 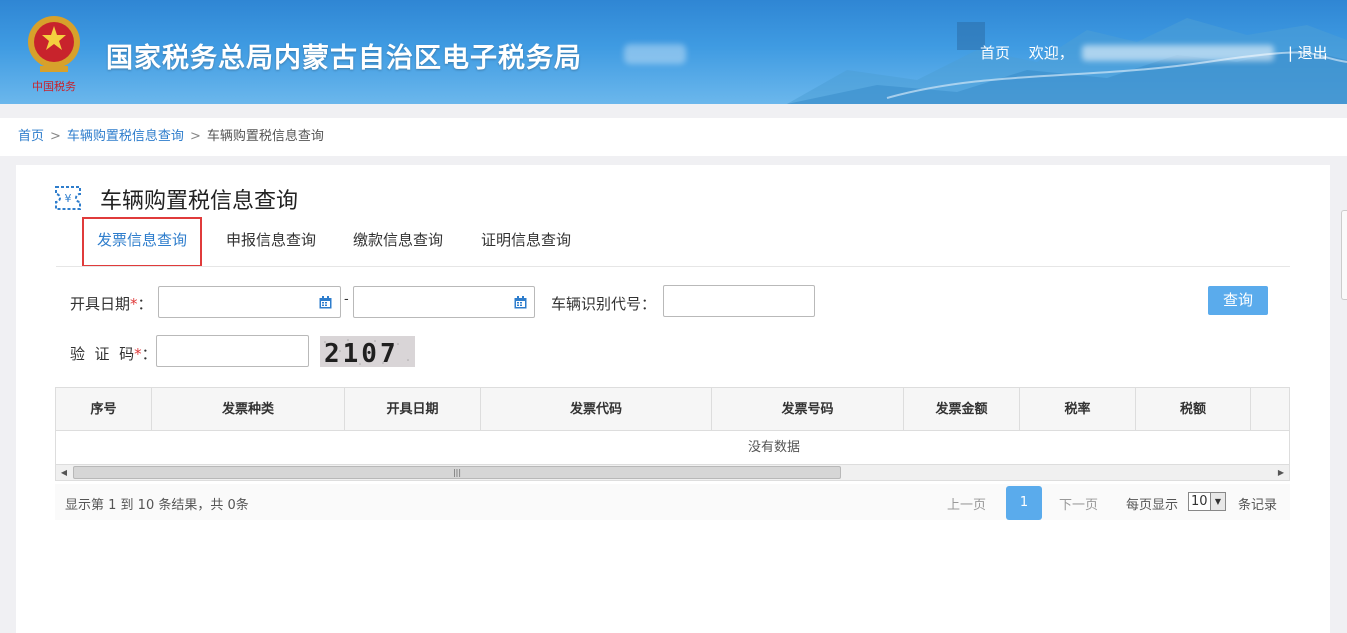 What do you see at coordinates (1152, 505) in the screenshot?
I see `per-page-label: 每页显示` at bounding box center [1152, 505].